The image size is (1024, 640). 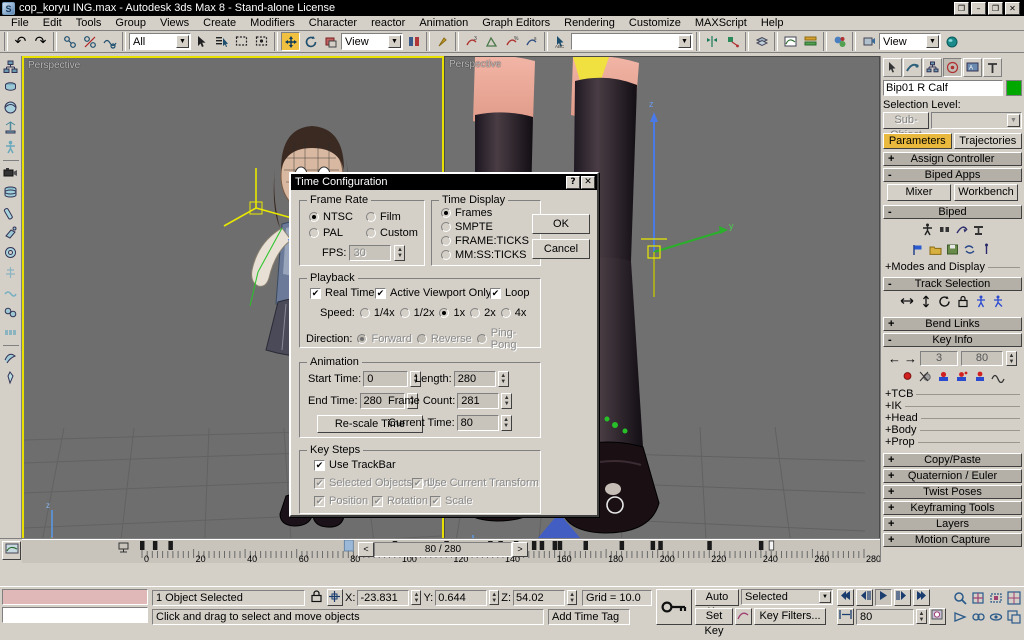 What do you see at coordinates (839, 41) in the screenshot?
I see `material-editor-icon` at bounding box center [839, 41].